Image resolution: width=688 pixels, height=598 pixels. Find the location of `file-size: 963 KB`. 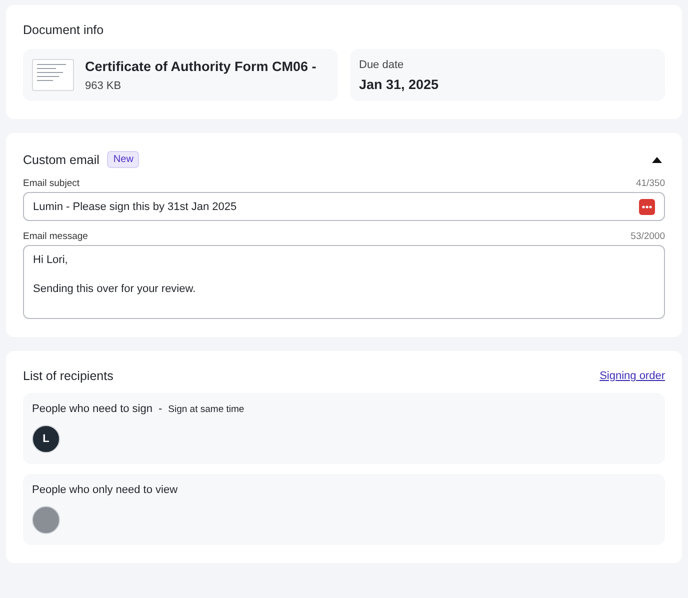

file-size: 963 KB is located at coordinates (103, 86).